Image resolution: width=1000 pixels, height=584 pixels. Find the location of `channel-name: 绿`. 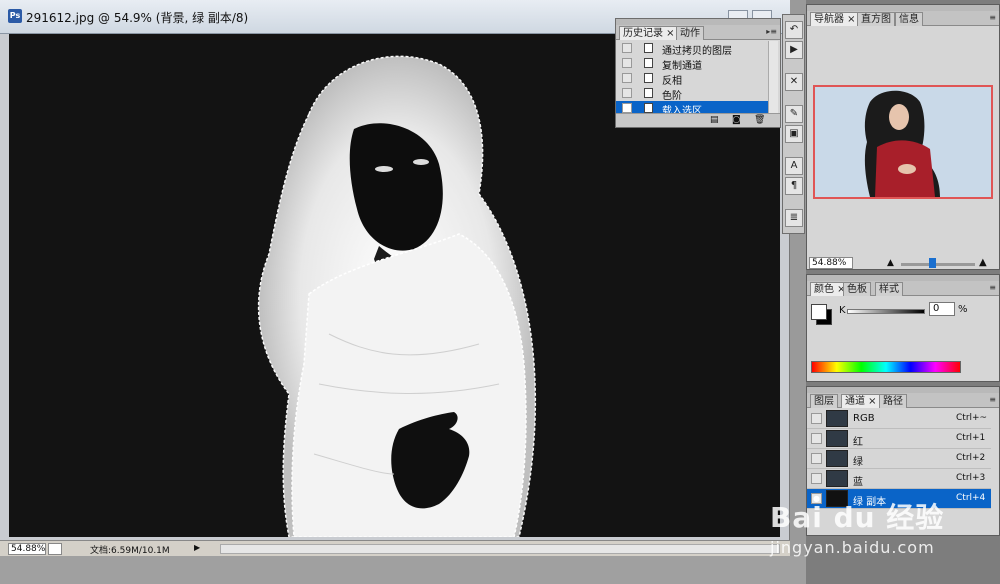

channel-name: 绿 is located at coordinates (858, 462).